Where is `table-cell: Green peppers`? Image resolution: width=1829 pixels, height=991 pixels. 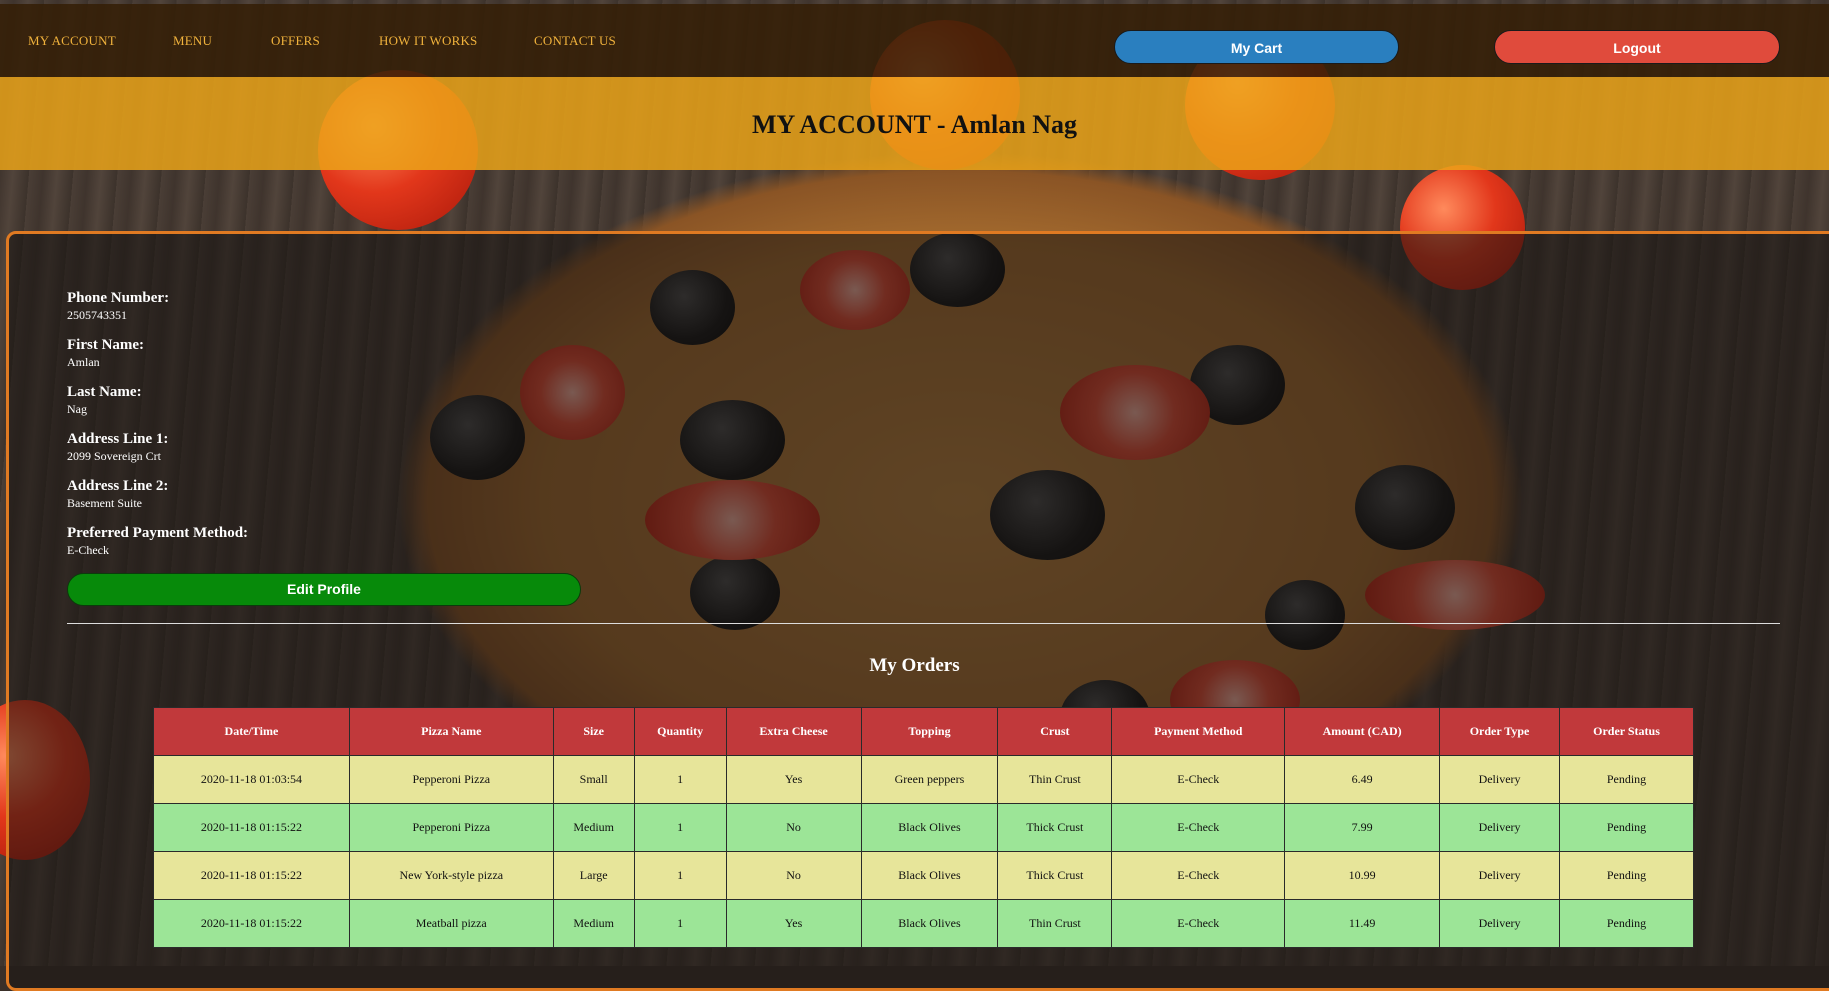 table-cell: Green peppers is located at coordinates (929, 779).